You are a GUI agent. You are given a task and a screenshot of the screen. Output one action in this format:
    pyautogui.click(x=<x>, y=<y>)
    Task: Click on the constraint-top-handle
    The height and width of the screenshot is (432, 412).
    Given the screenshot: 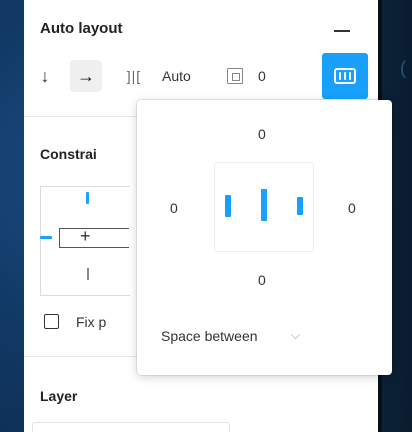 What is the action you would take?
    pyautogui.click(x=87, y=198)
    